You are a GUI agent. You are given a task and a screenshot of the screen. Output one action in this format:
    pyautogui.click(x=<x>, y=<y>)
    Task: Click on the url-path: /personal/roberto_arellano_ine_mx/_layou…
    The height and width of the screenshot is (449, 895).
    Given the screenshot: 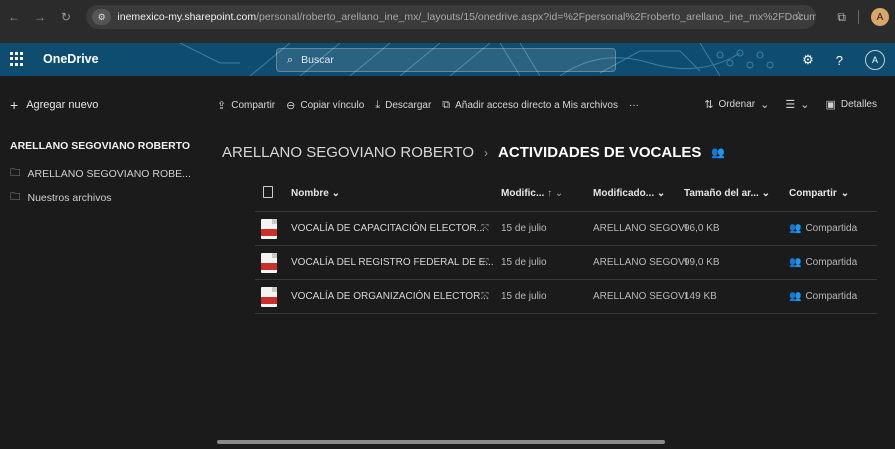 What is the action you would take?
    pyautogui.click(x=536, y=17)
    